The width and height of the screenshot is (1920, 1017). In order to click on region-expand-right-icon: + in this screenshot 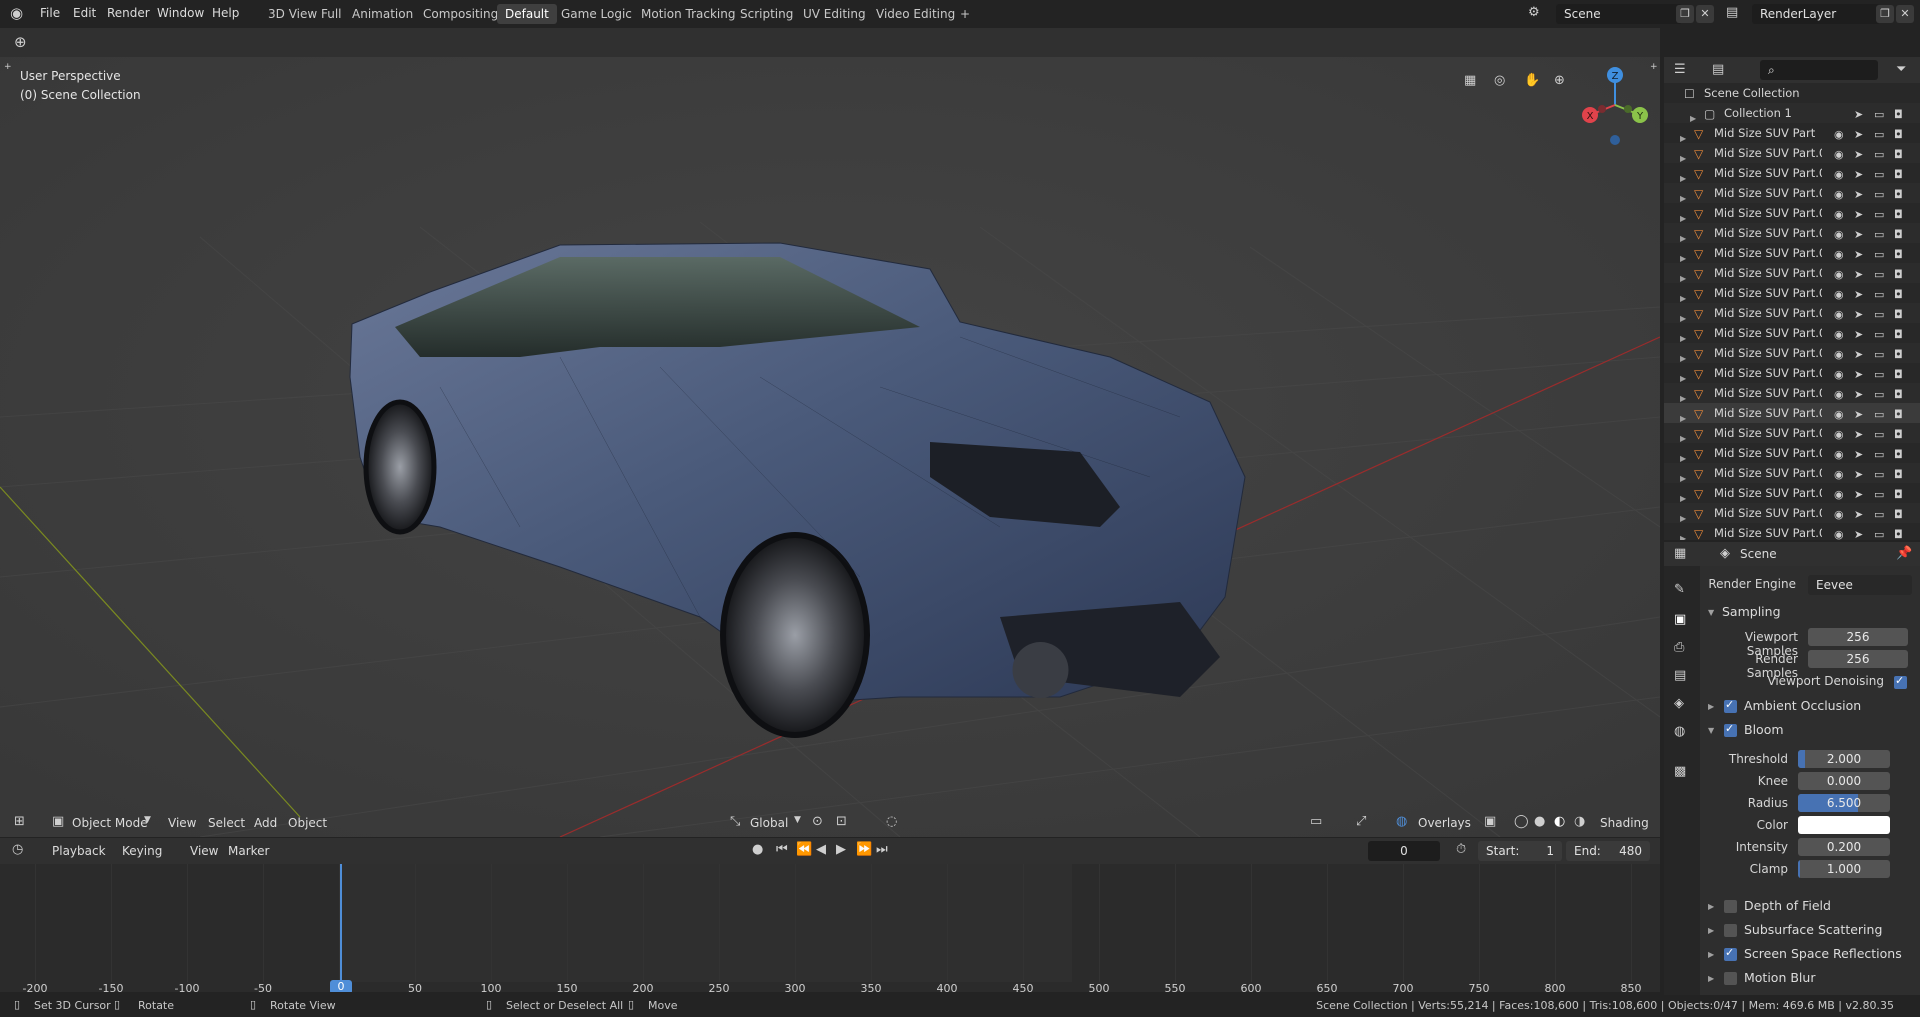, I will do `click(1654, 67)`.